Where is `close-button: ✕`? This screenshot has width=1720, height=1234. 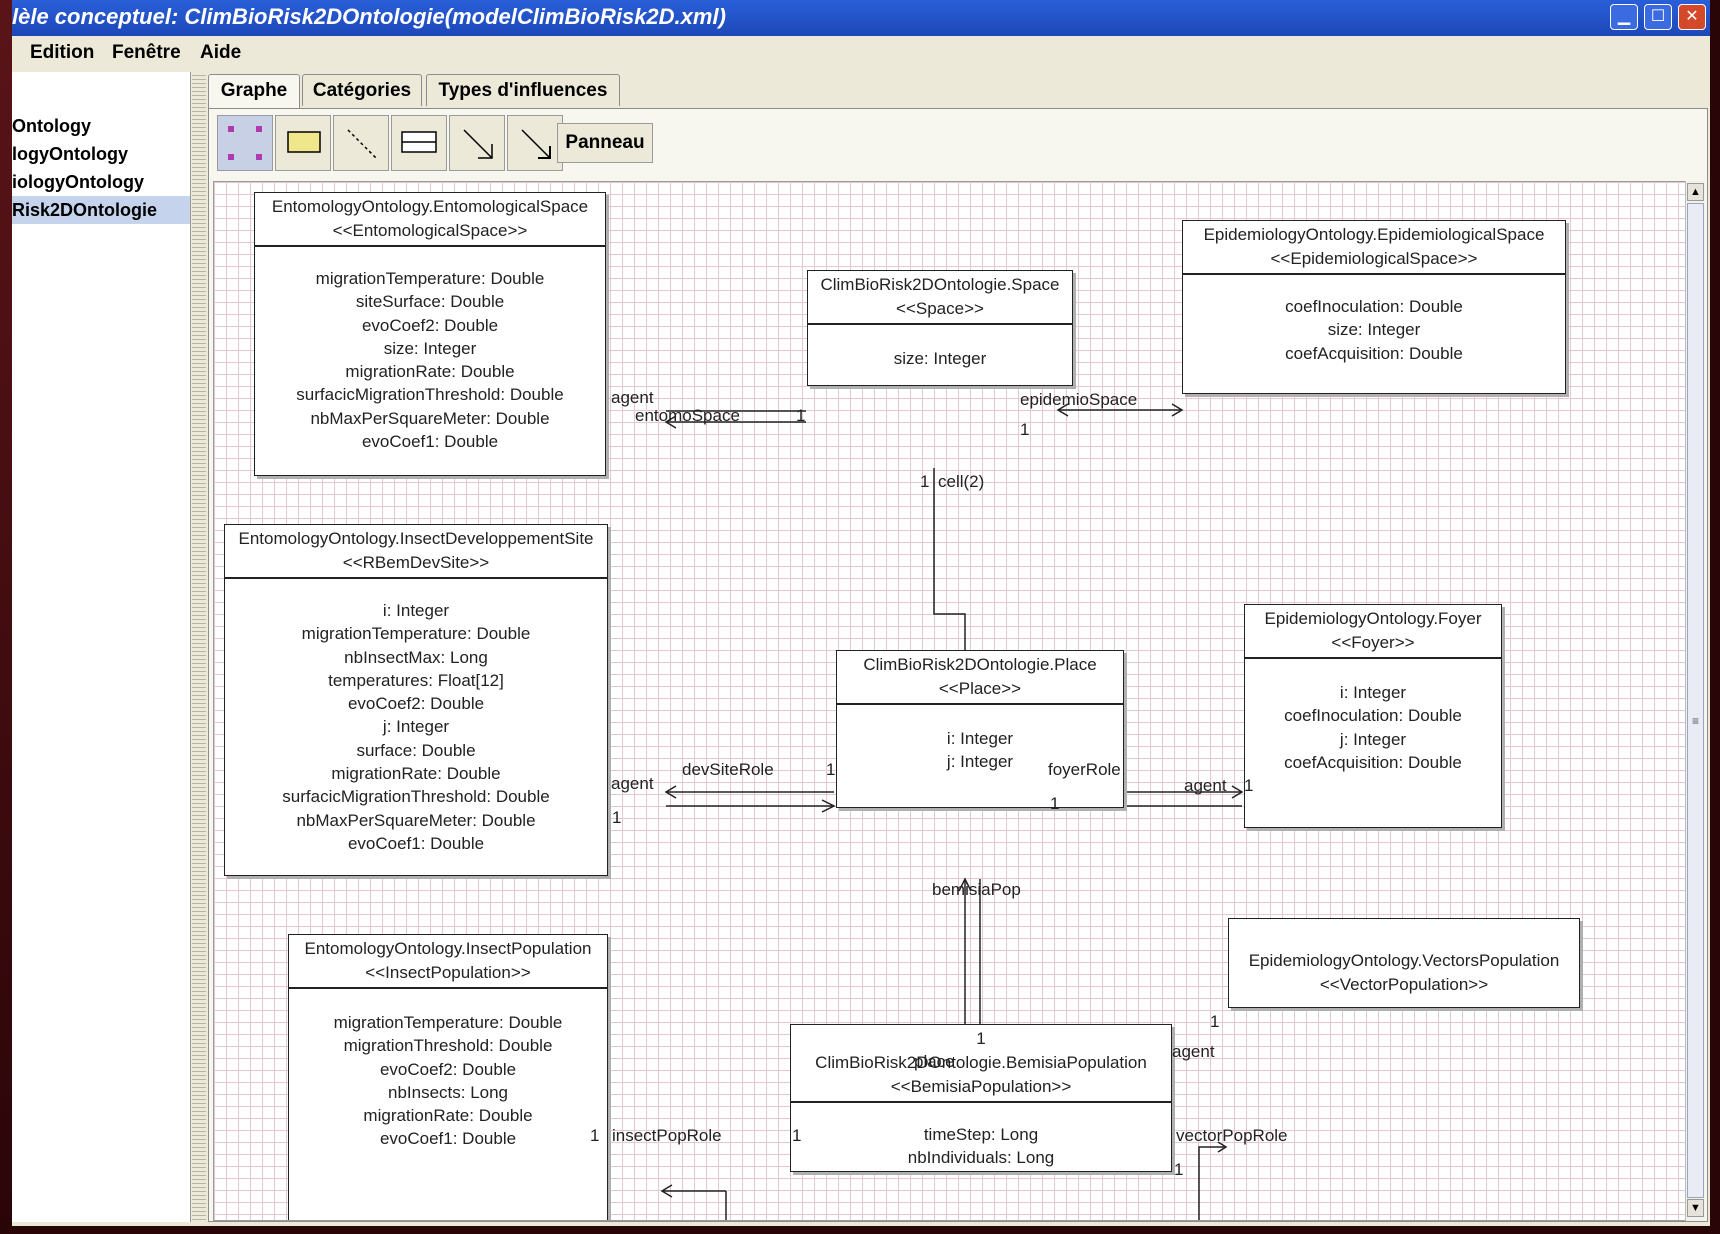 close-button: ✕ is located at coordinates (1692, 17).